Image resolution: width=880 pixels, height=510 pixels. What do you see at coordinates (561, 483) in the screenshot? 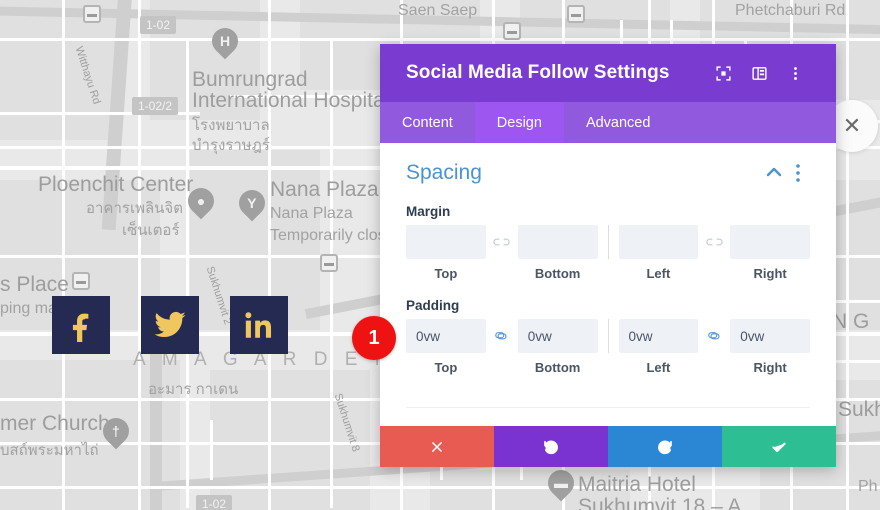
I see `map-pin-glyph: ▬` at bounding box center [561, 483].